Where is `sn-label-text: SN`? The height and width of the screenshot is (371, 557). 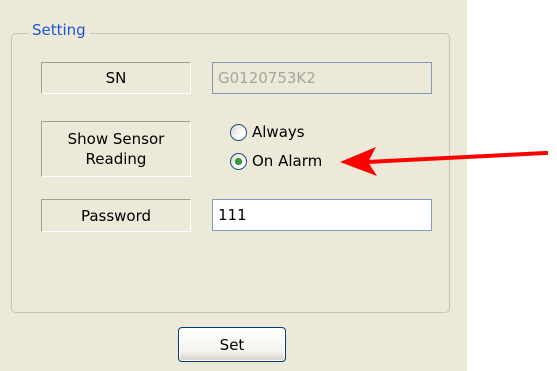
sn-label-text: SN is located at coordinates (116, 78).